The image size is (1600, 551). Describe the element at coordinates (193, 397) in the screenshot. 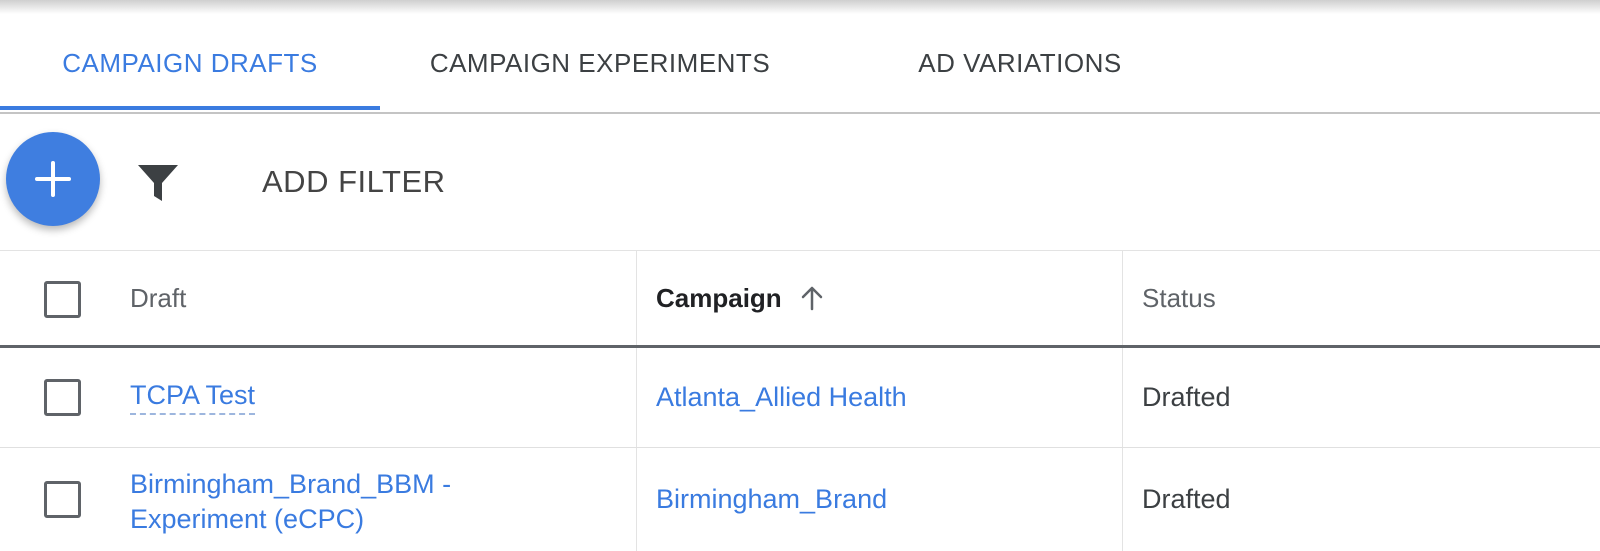

I see `draft-name-link: TCPA Test` at that location.